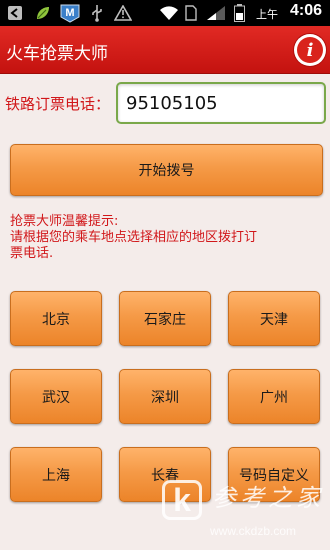 Image resolution: width=330 pixels, height=550 pixels. I want to click on am-pm-indicator: 上午, so click(267, 14).